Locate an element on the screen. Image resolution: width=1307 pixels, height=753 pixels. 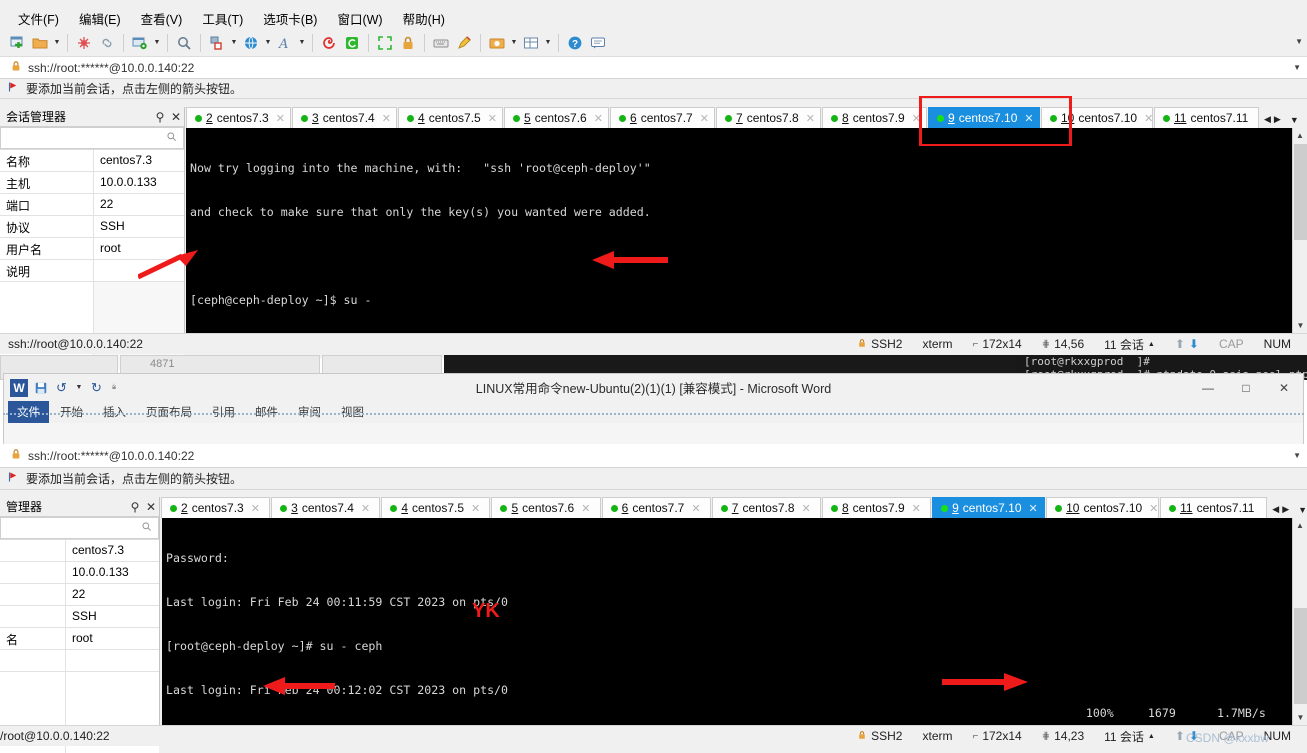
session-search-input is located at coordinates (92, 138).